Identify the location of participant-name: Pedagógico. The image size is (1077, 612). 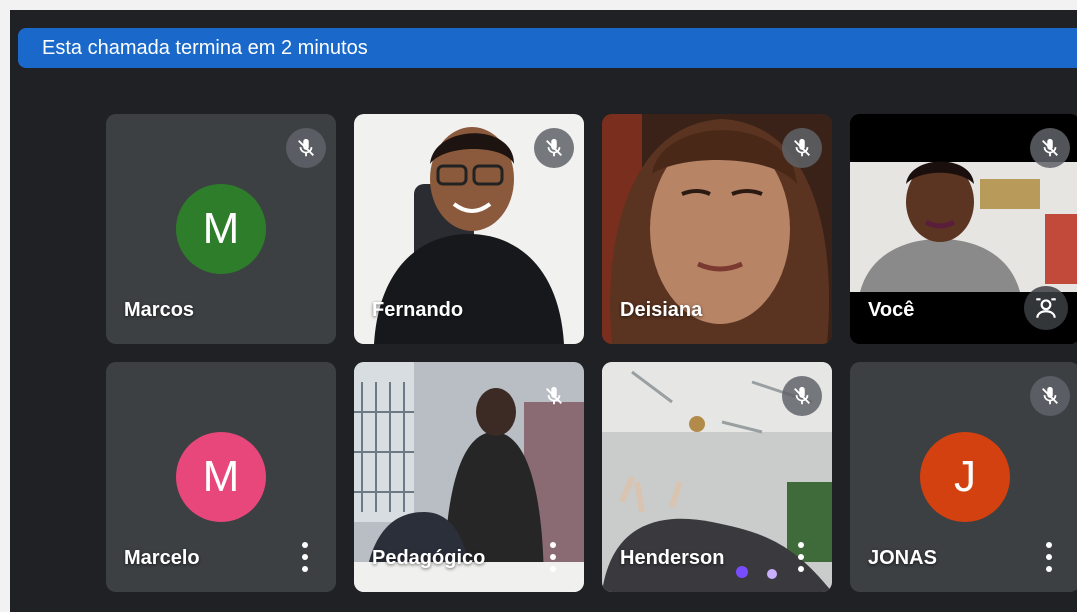
(429, 558).